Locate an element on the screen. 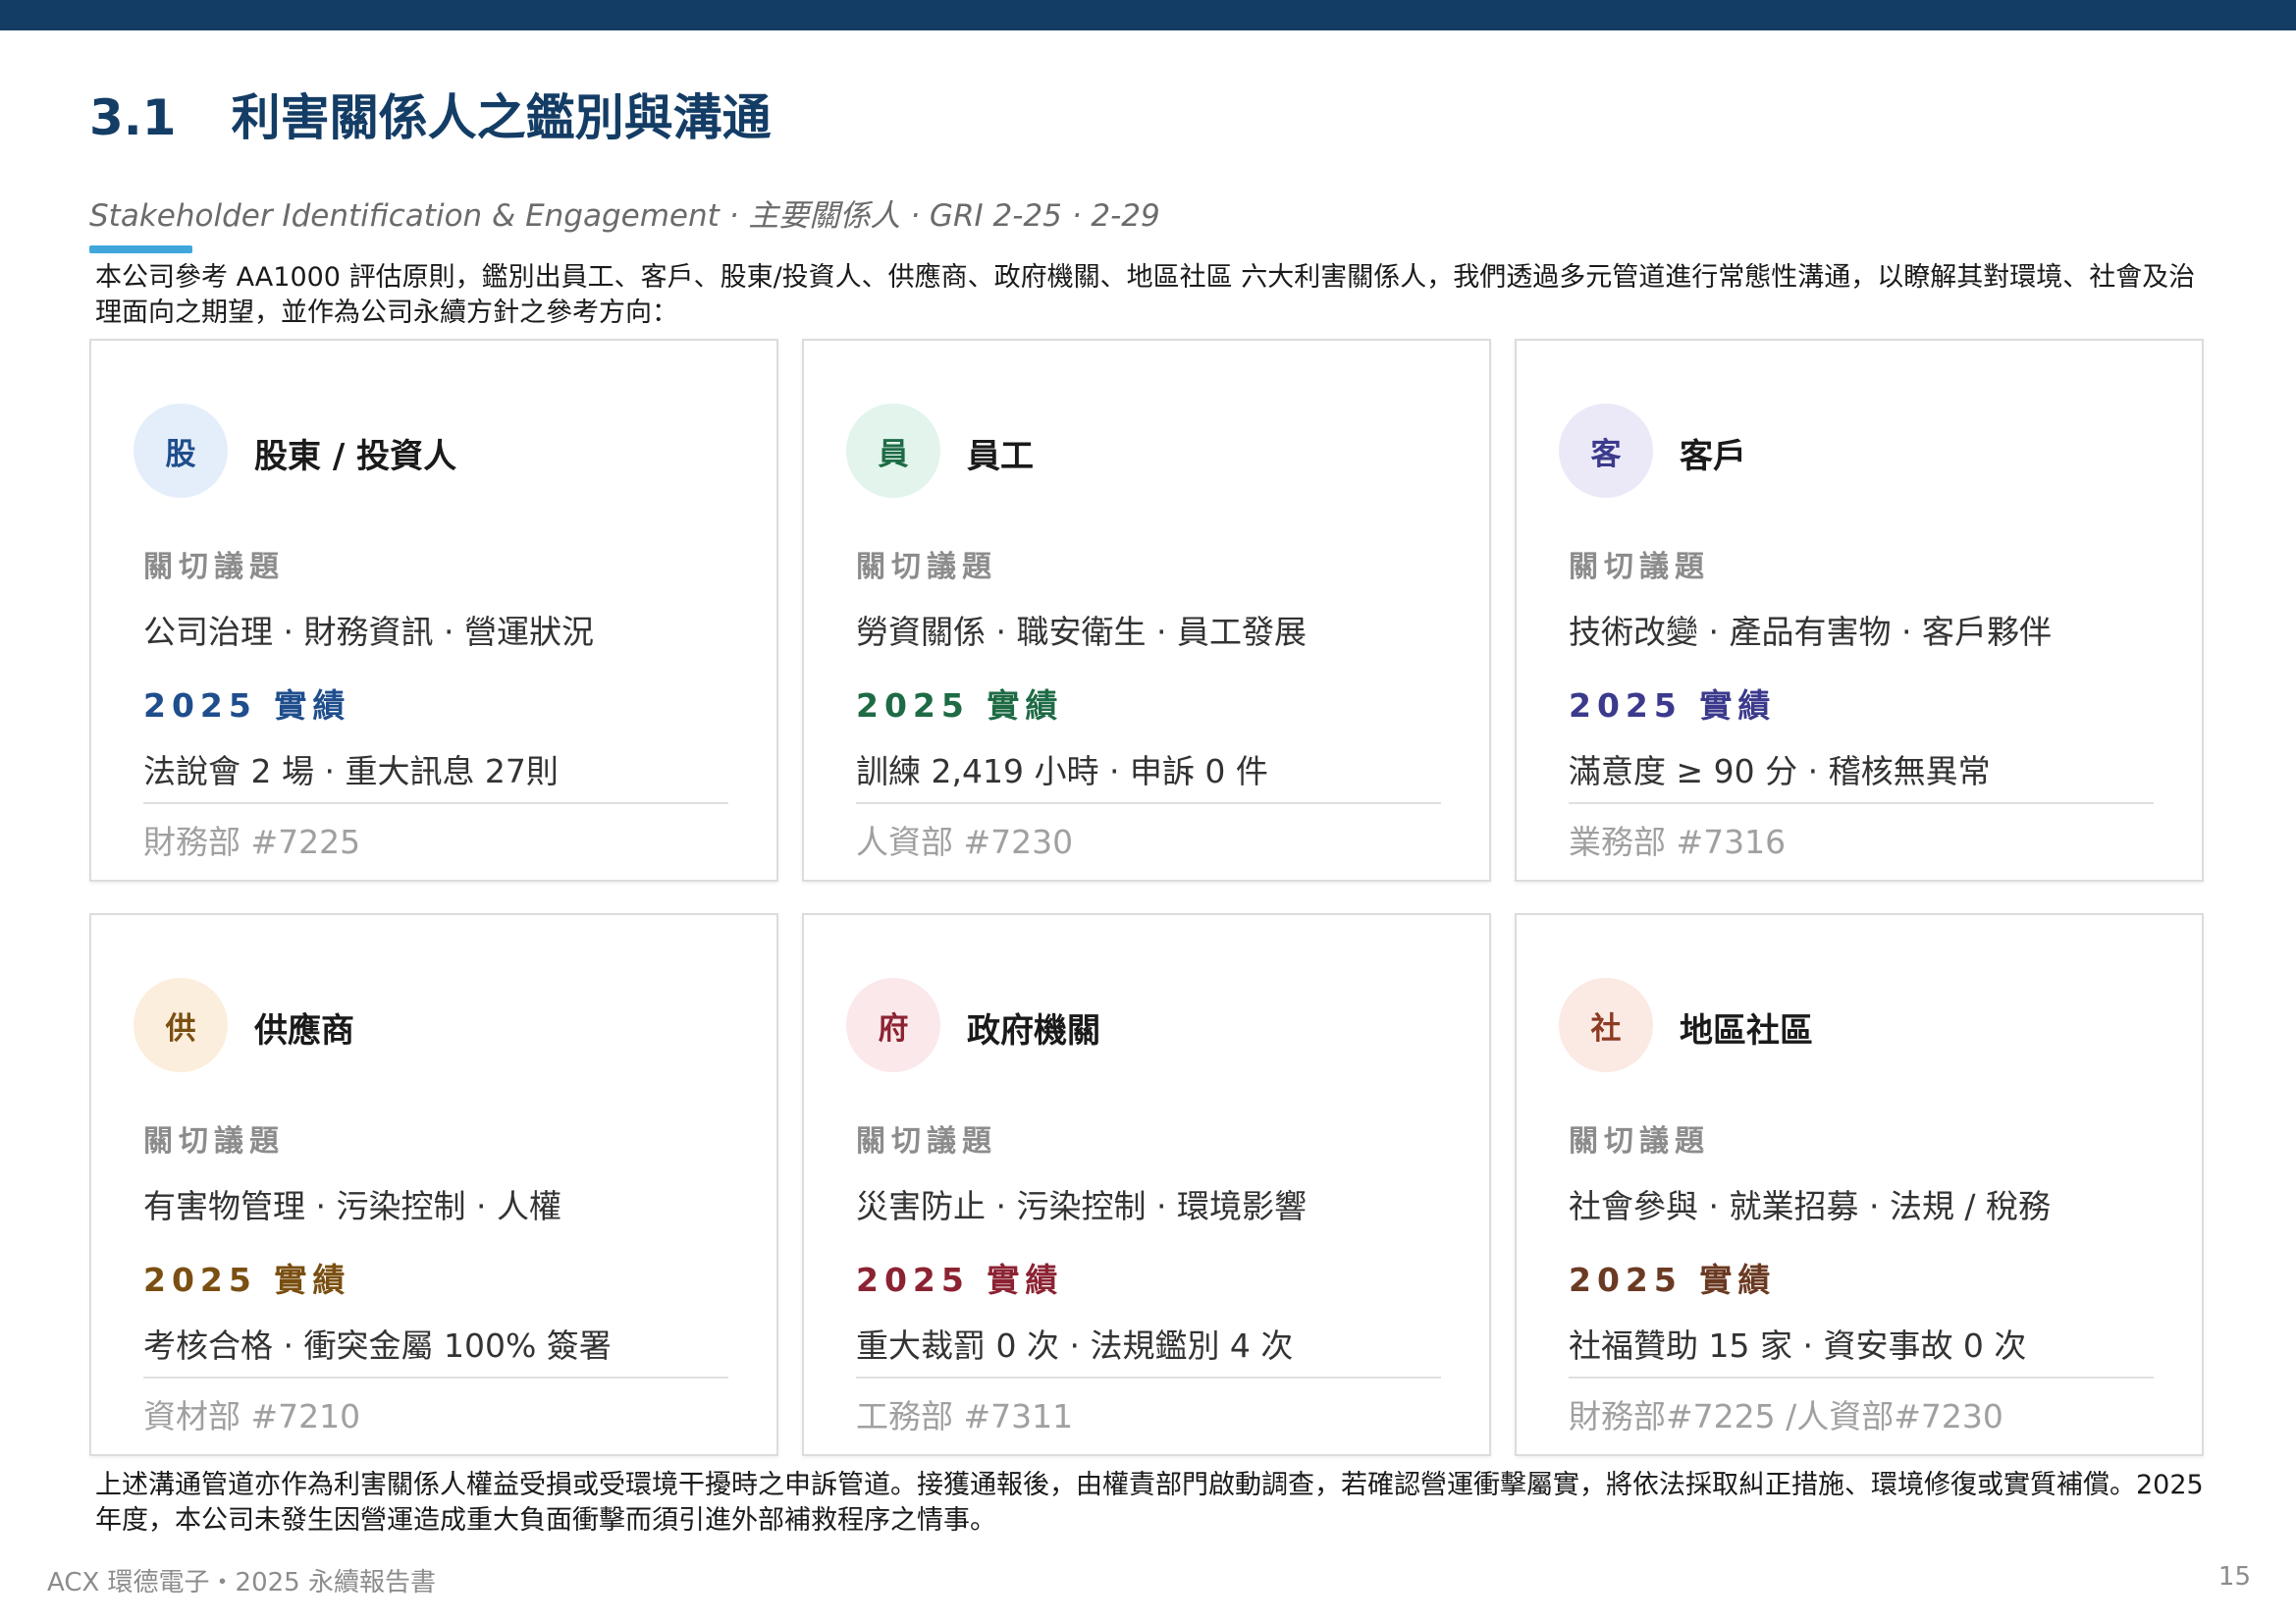 The height and width of the screenshot is (1624, 2296). shareholder-badge-icon: 股 is located at coordinates (181, 451).